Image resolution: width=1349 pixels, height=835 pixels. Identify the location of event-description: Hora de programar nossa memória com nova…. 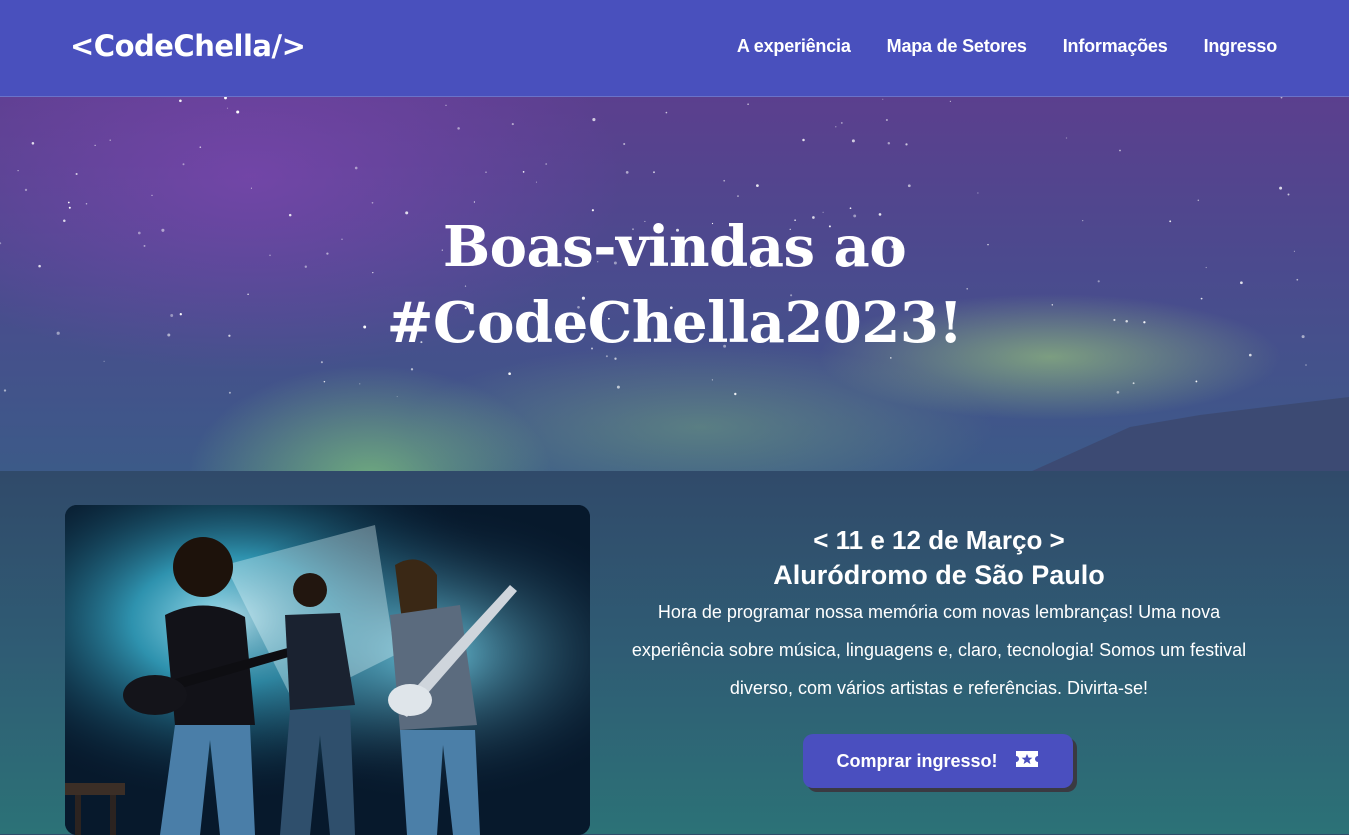
(939, 650).